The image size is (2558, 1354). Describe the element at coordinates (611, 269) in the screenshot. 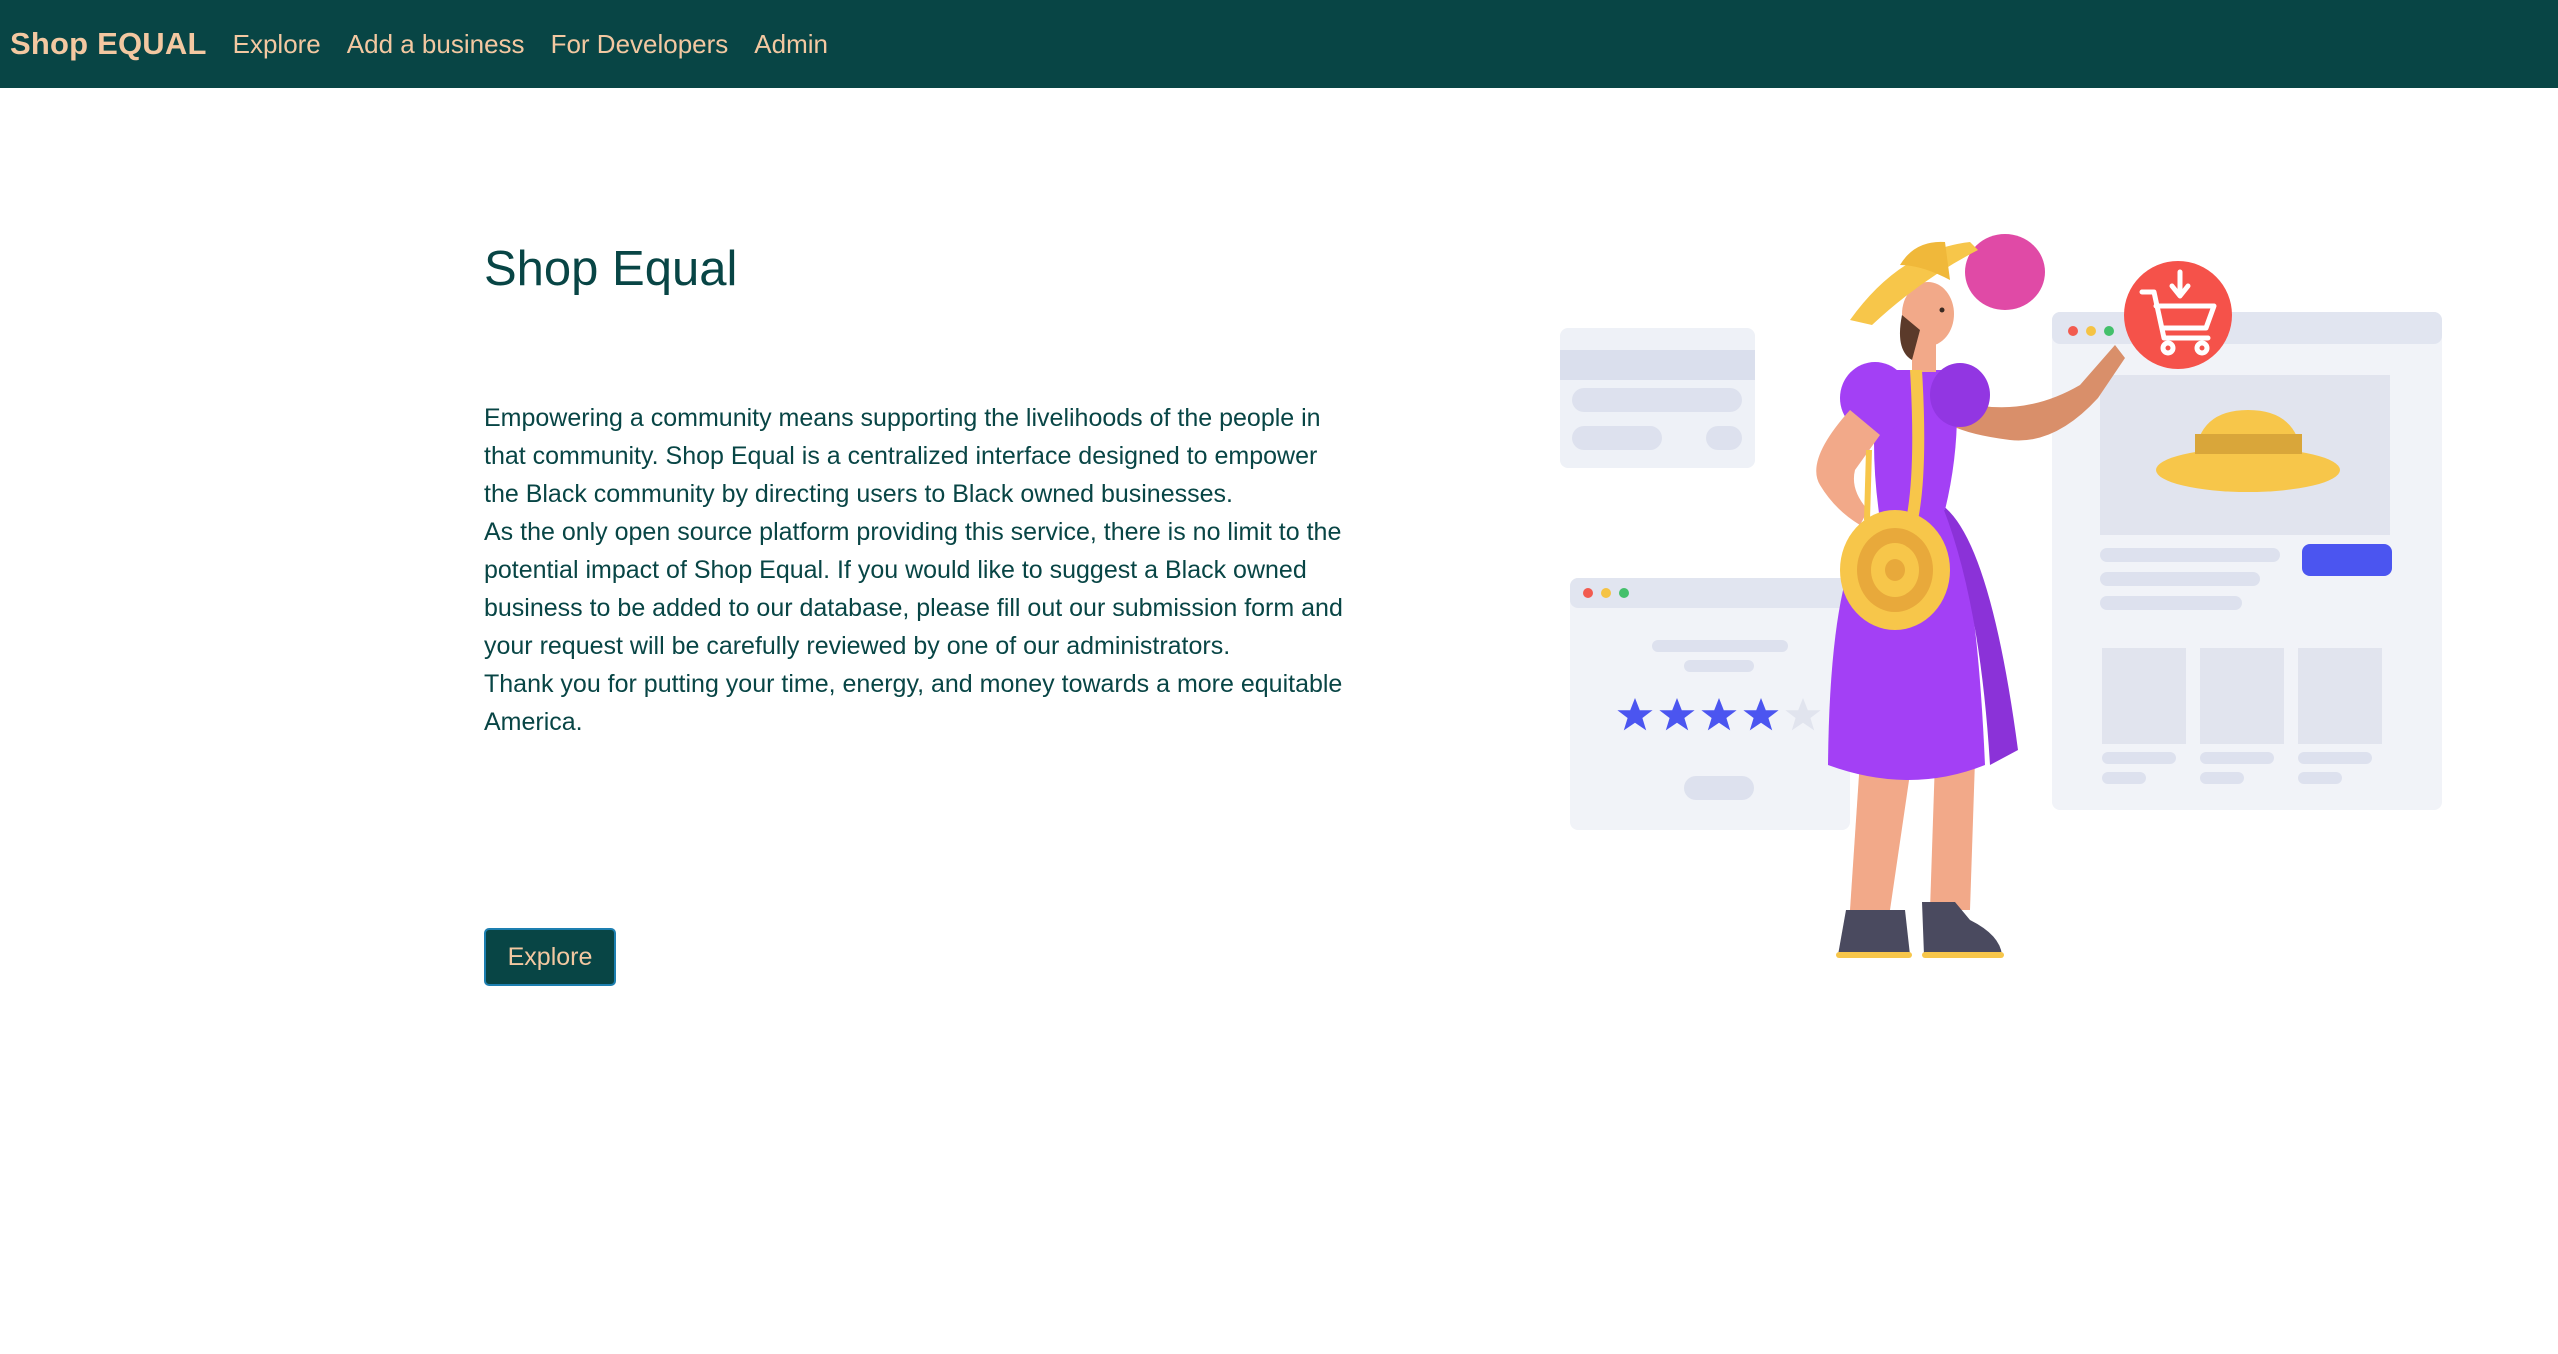

I see `page-title: Shop Equal` at that location.